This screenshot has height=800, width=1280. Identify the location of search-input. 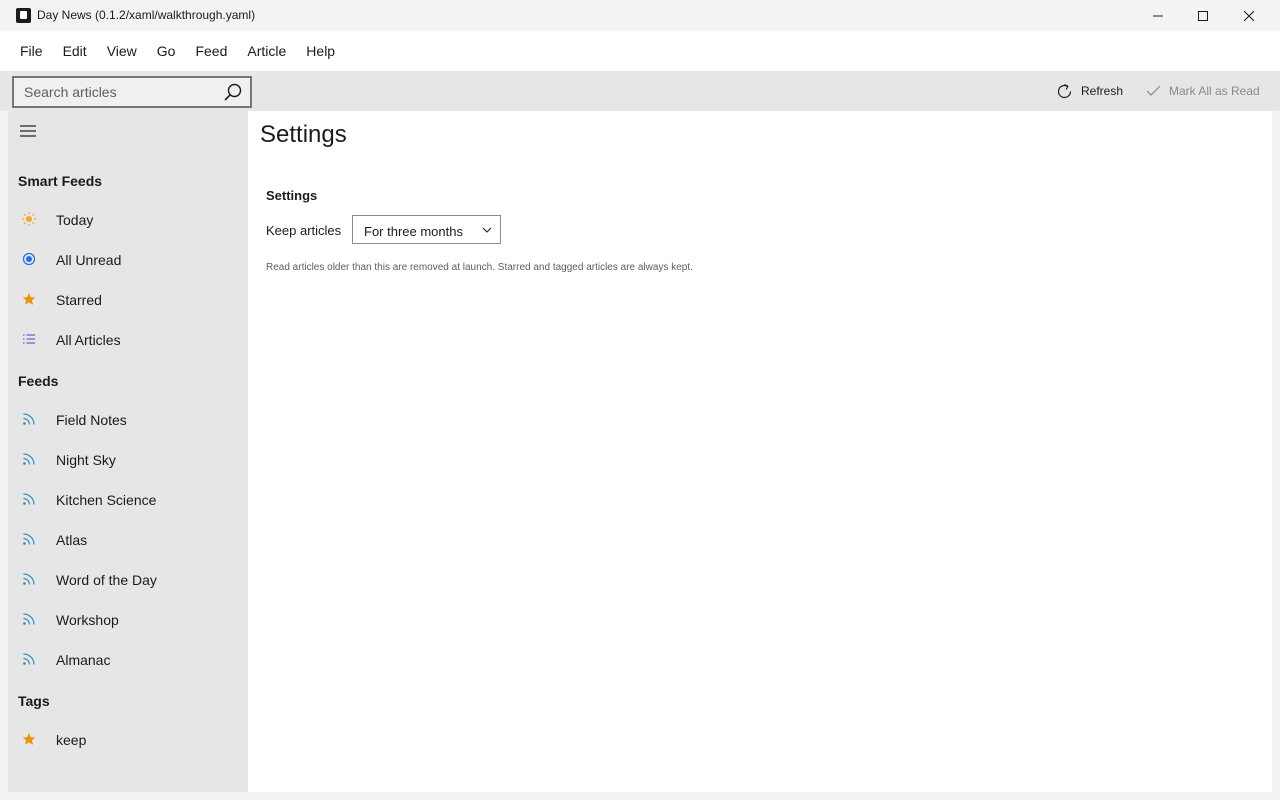
(119, 92).